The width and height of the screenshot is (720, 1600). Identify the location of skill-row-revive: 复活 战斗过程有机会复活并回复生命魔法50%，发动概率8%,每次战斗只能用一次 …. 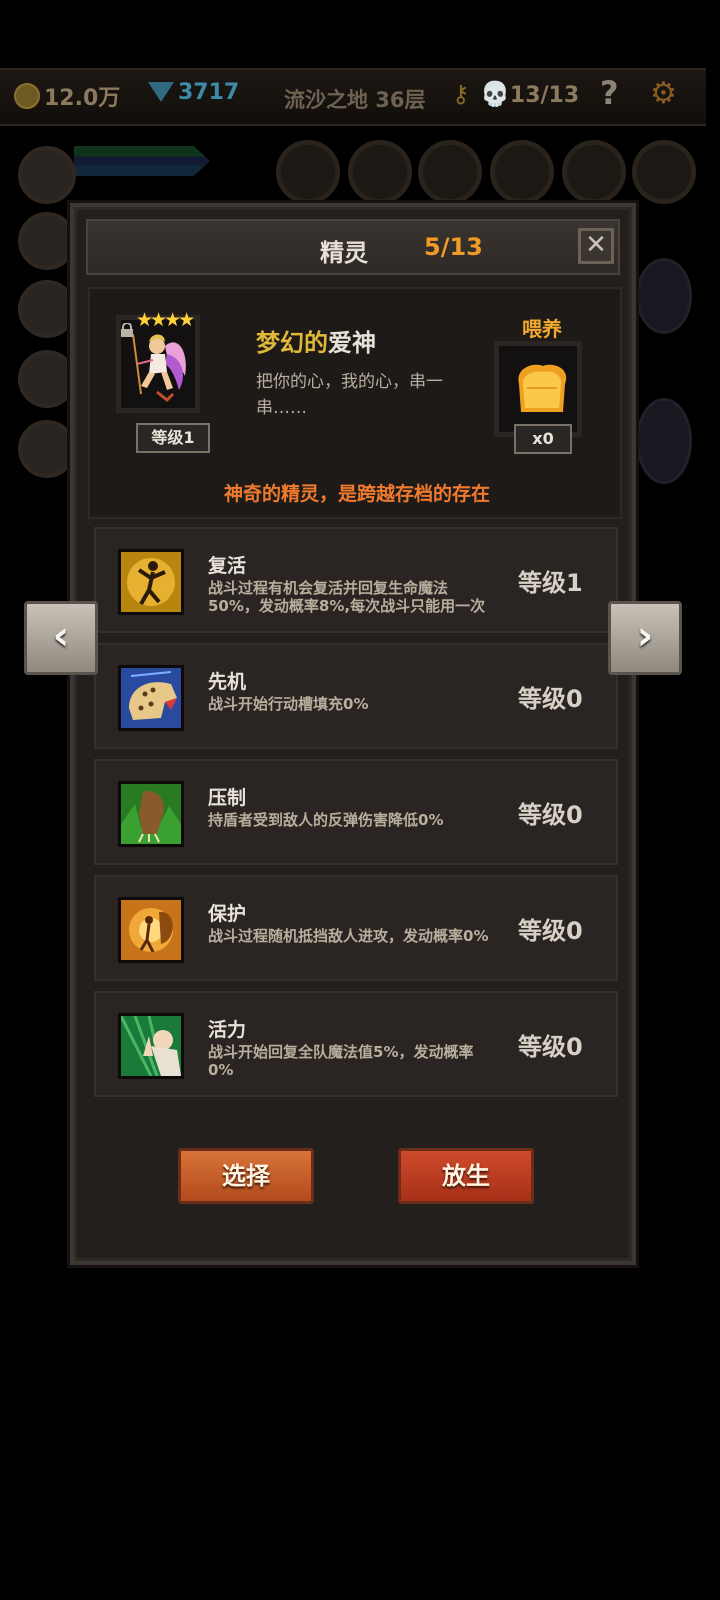
(356, 580).